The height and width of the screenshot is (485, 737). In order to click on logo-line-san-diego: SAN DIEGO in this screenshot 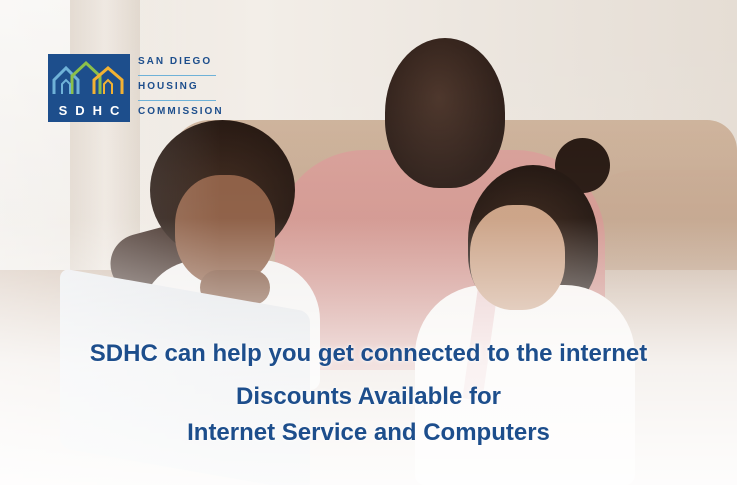, I will do `click(175, 61)`.